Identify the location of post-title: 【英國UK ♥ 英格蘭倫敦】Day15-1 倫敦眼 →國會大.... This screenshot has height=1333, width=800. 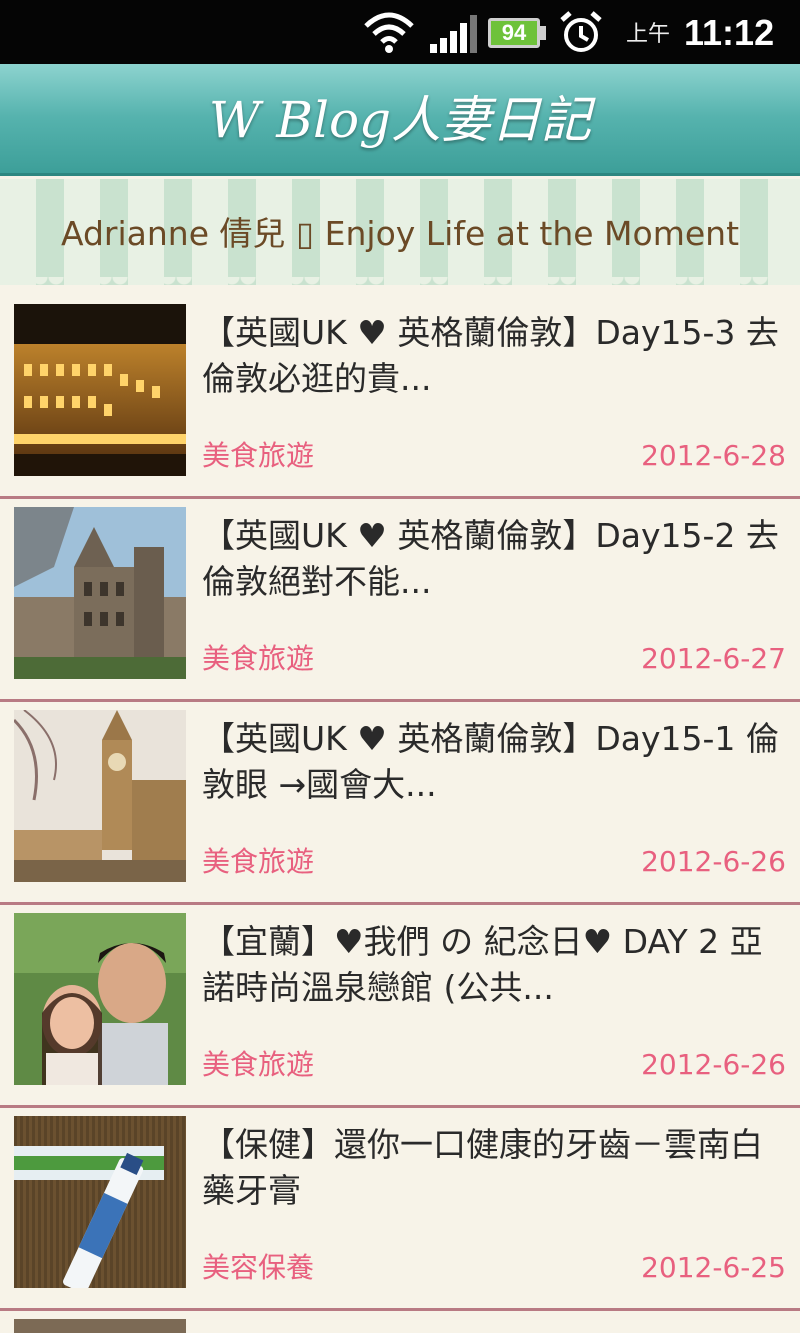
(495, 762).